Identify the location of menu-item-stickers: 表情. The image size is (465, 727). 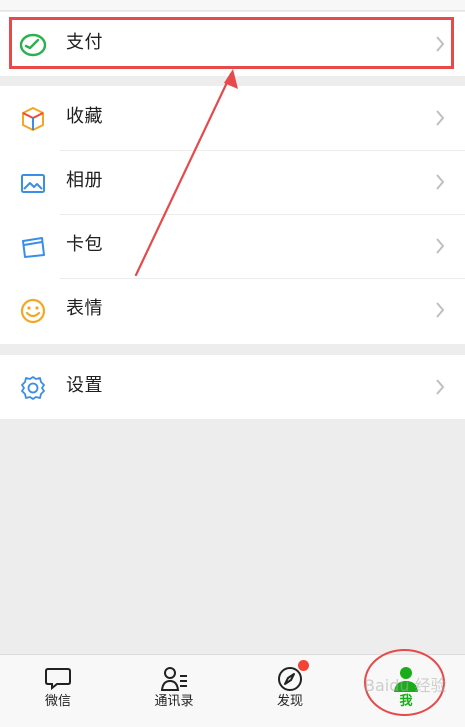
(232, 310).